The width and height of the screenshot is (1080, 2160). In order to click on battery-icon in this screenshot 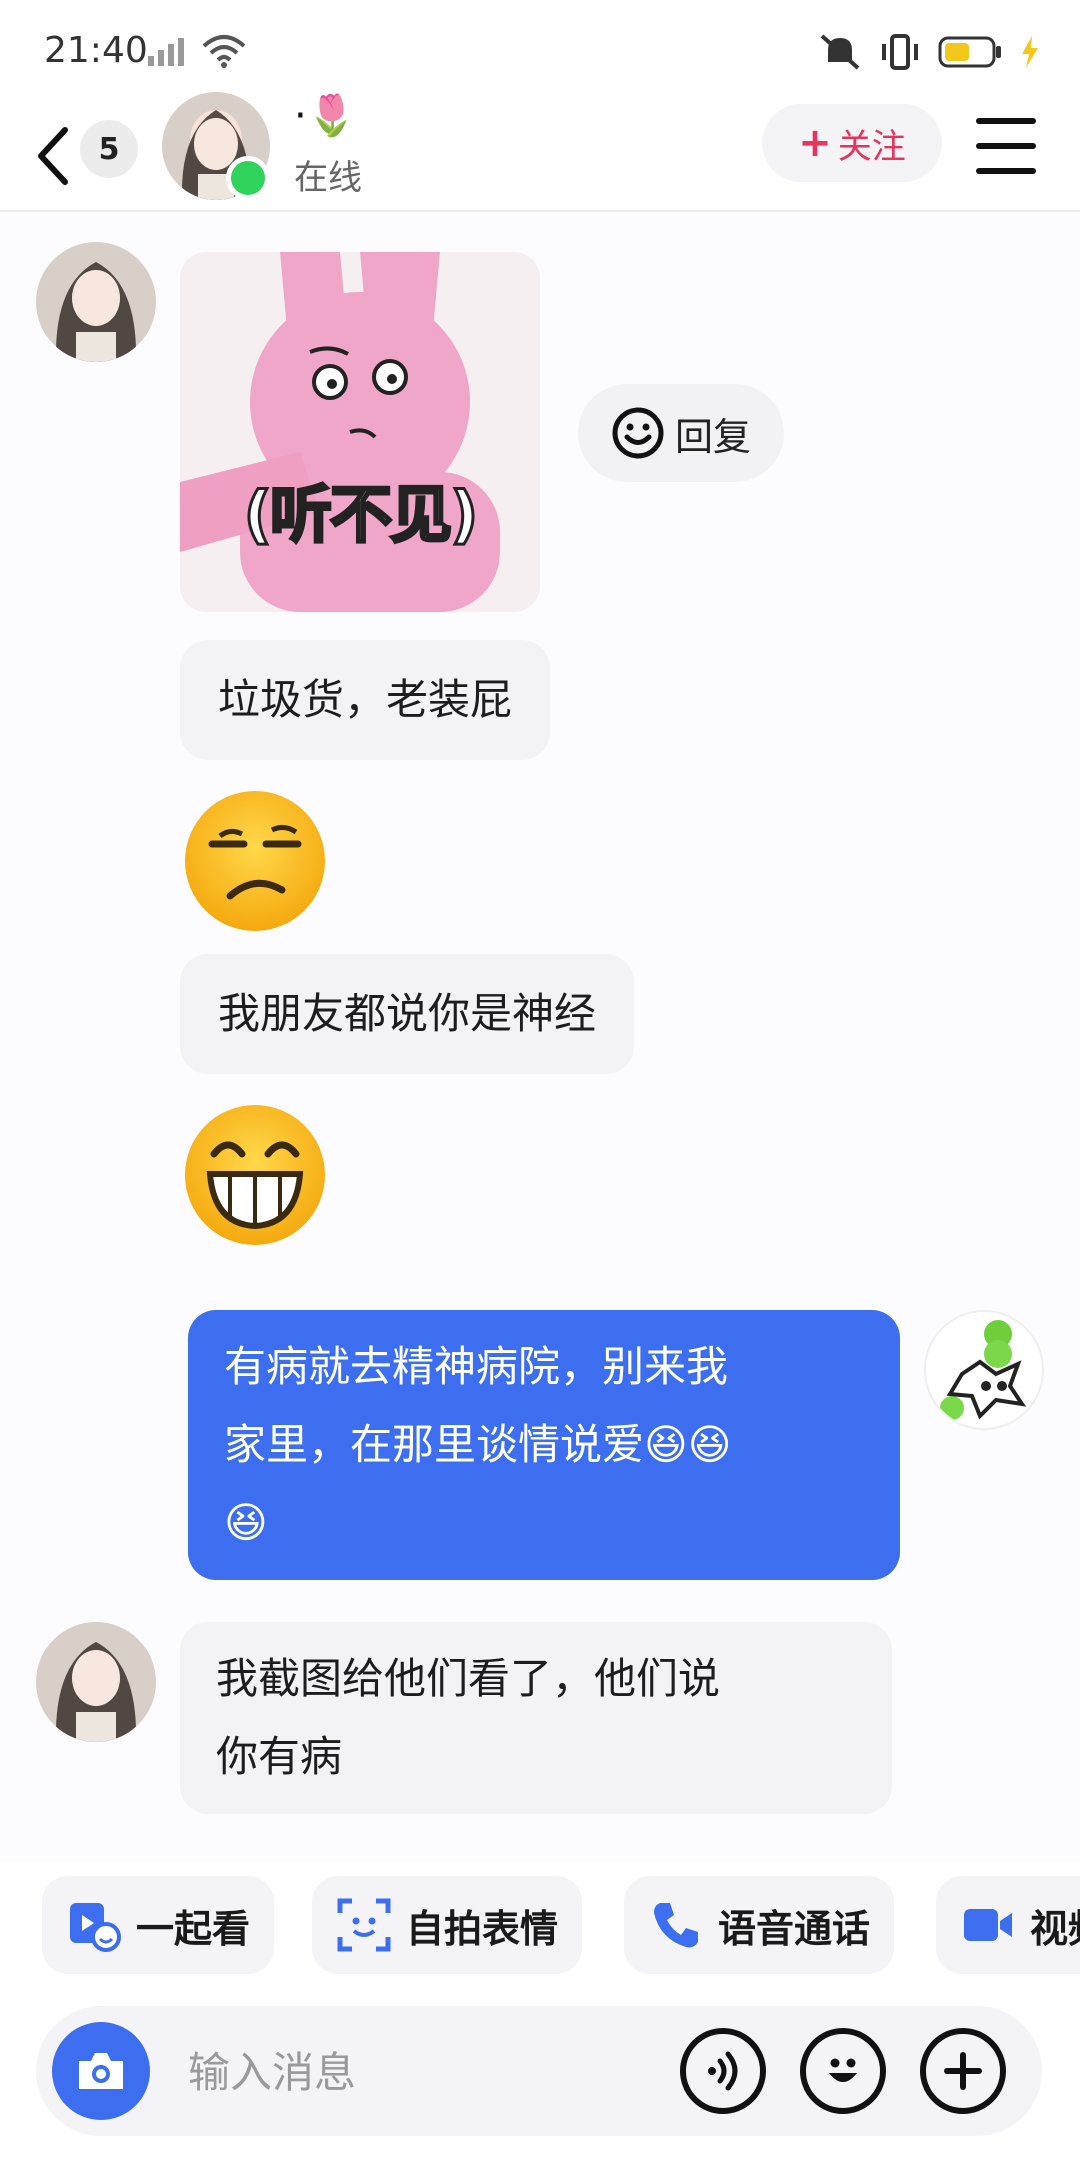, I will do `click(969, 52)`.